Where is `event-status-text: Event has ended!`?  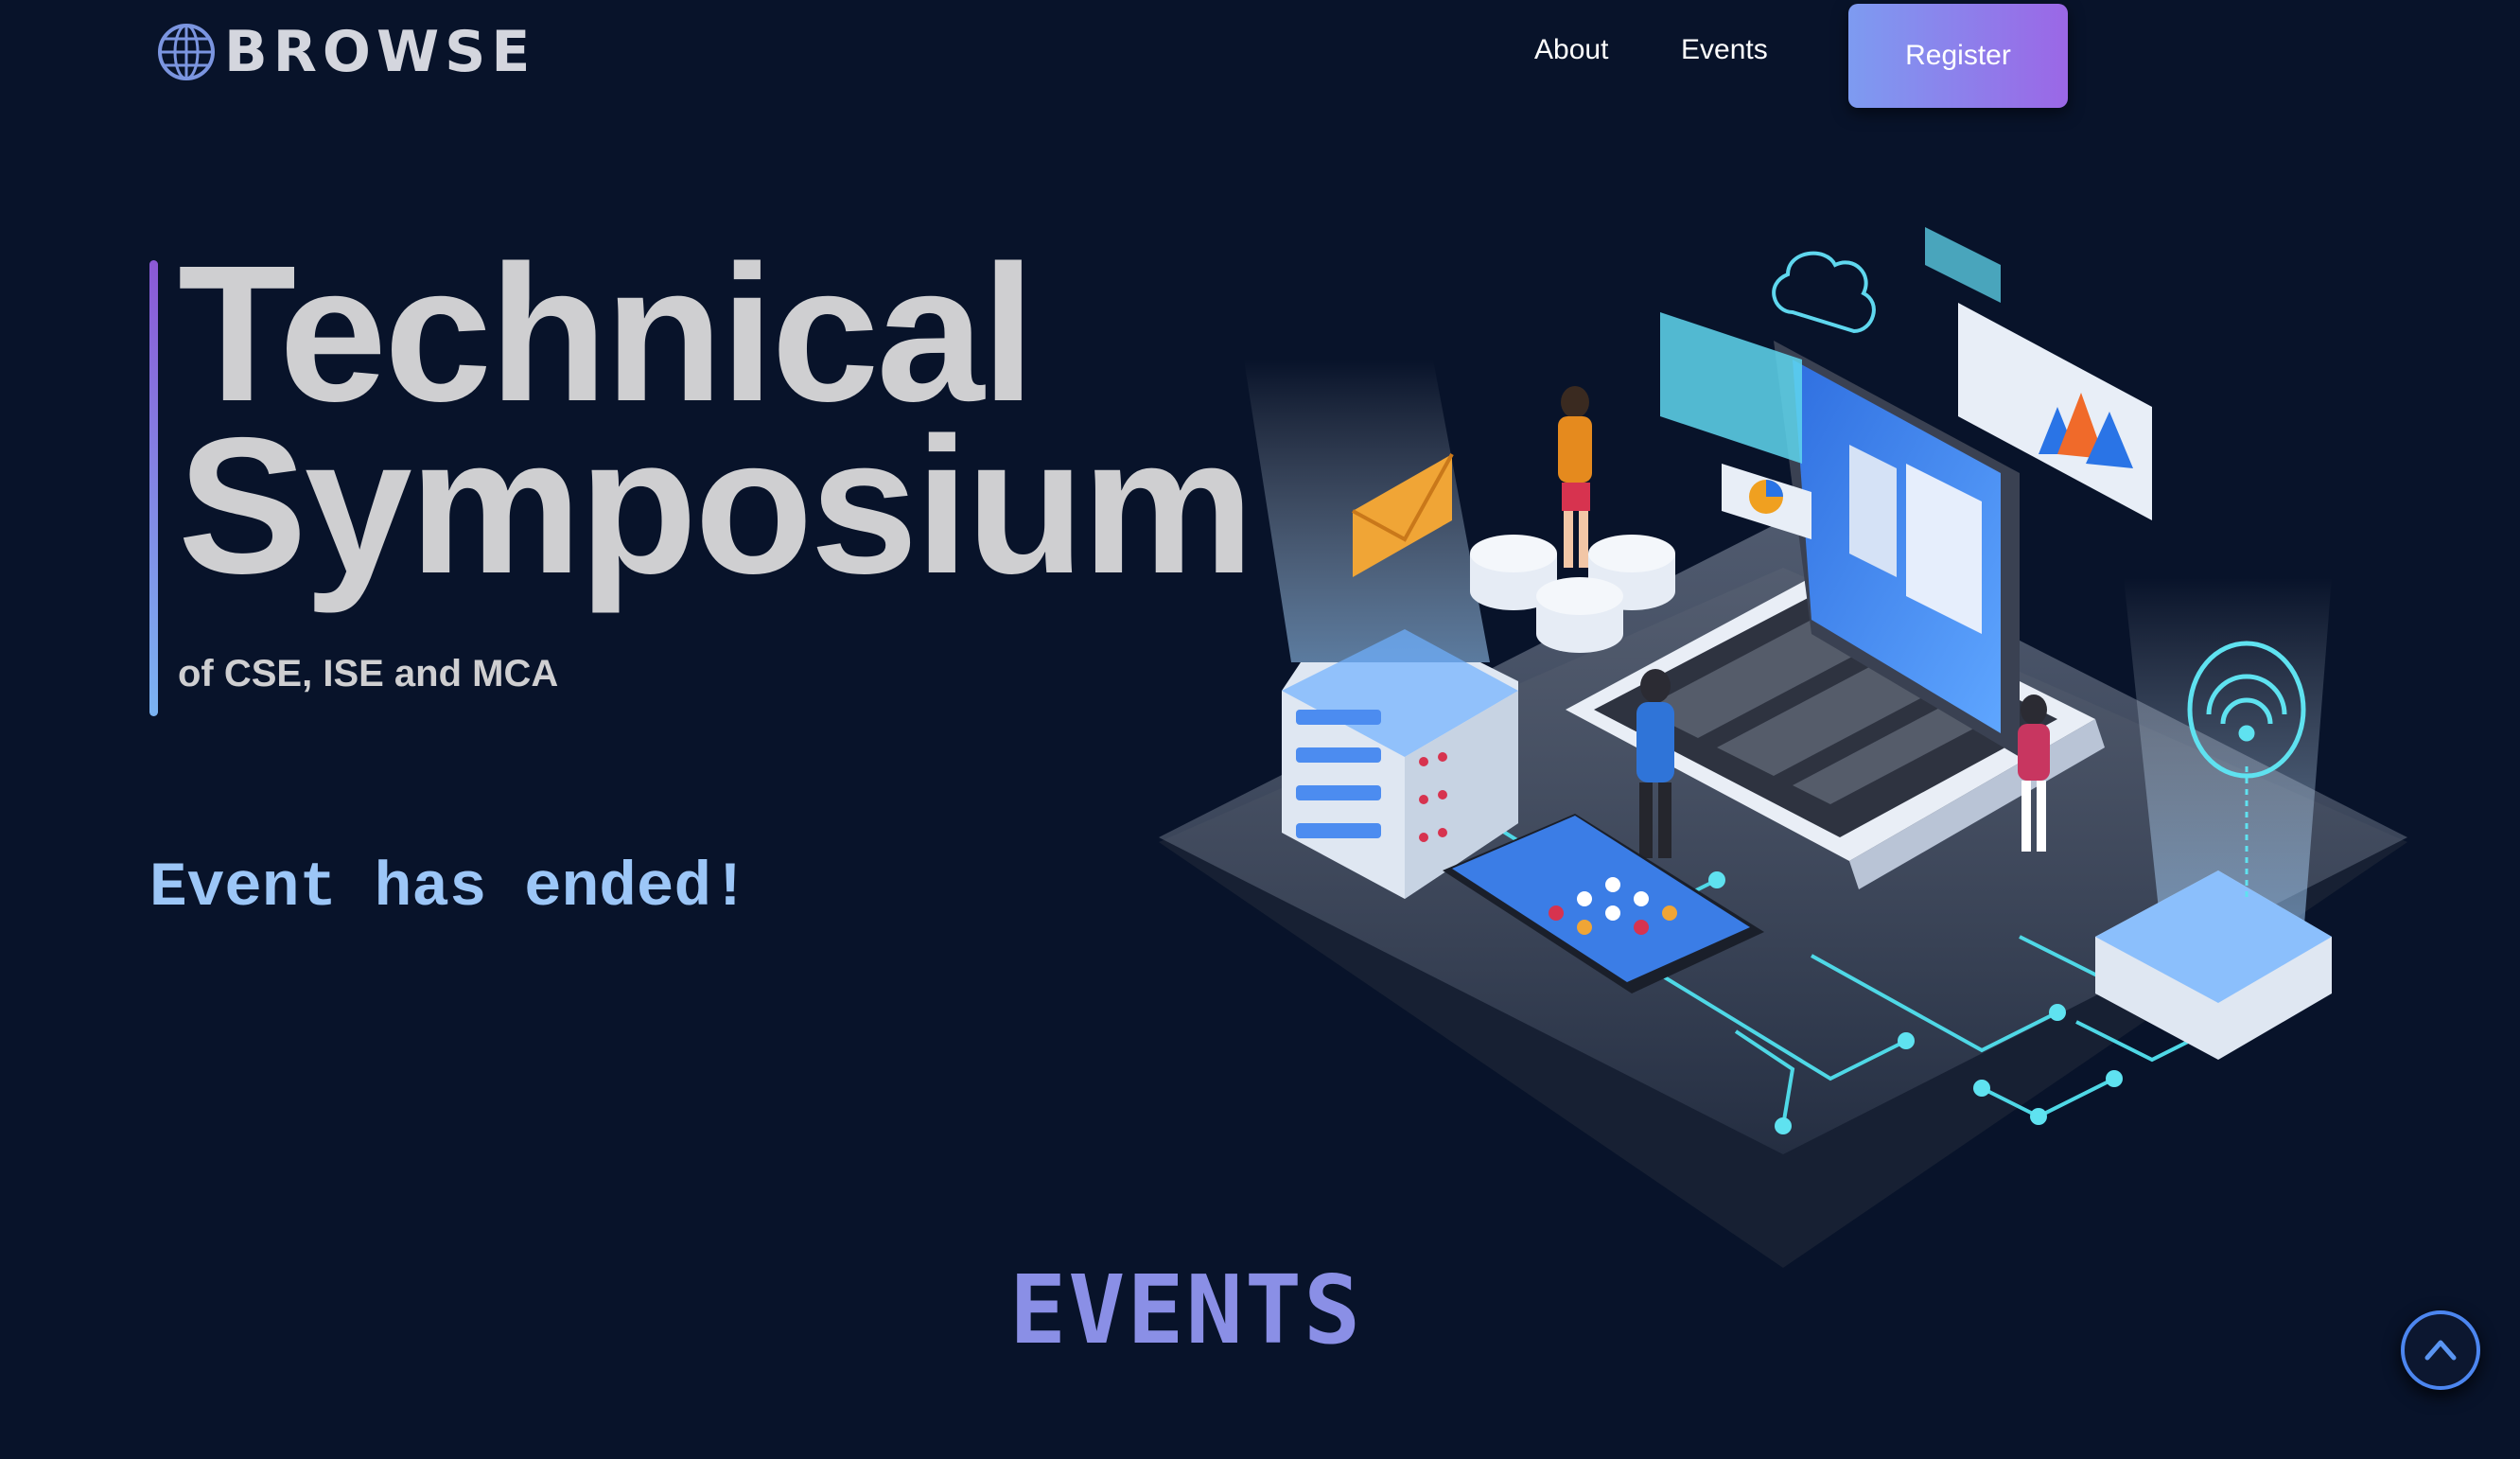
event-status-text: Event has ended! is located at coordinates (449, 888).